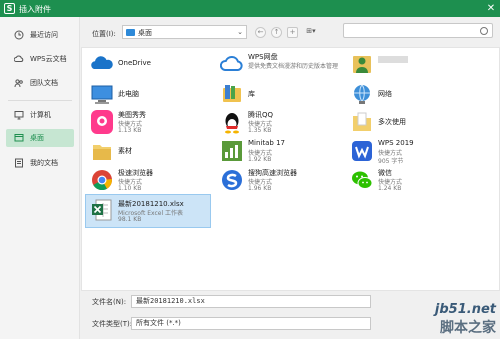 This screenshot has height=339, width=500. I want to click on watermark-name: 脚本之家, so click(468, 328).